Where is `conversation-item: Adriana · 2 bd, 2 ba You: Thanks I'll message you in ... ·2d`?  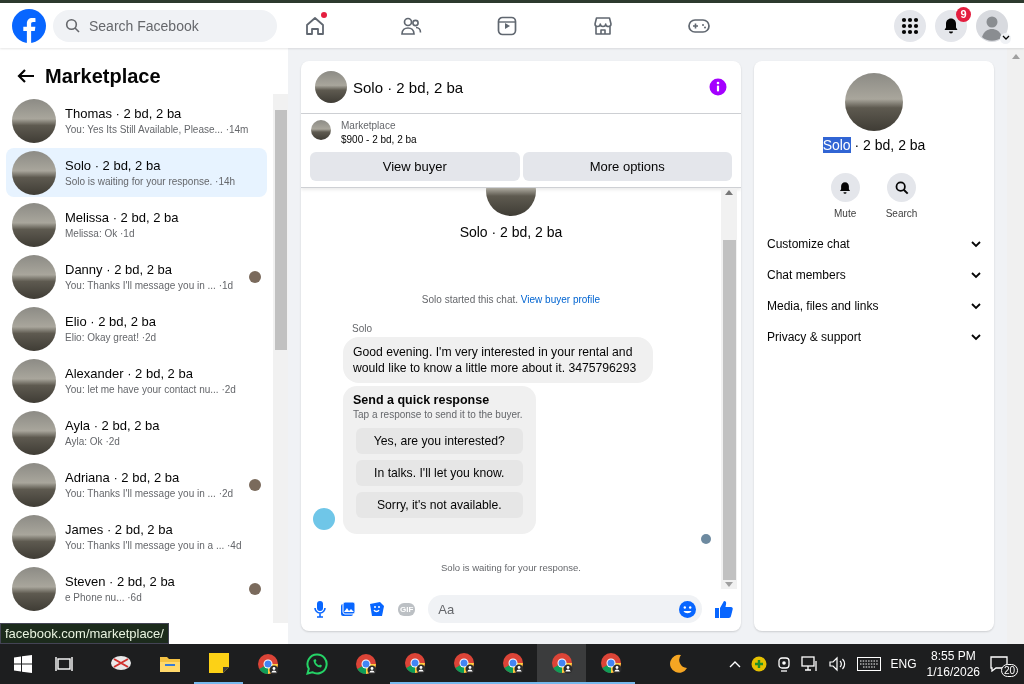 conversation-item: Adriana · 2 bd, 2 ba You: Thanks I'll message you in ... ·2d is located at coordinates (136, 484).